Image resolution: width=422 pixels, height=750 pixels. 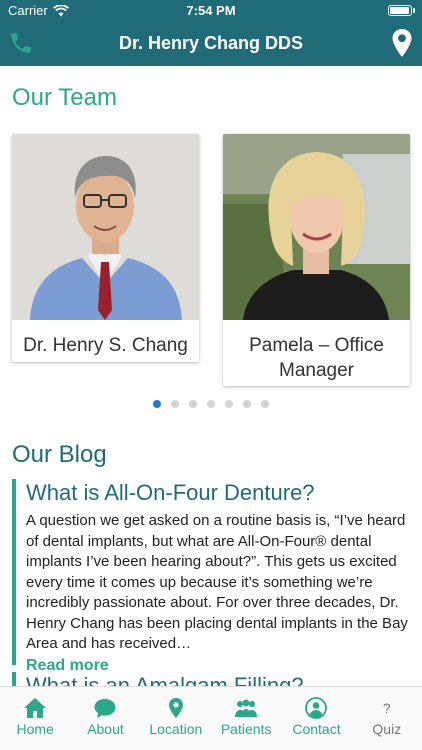 I want to click on team-member-card: Dr. Henry S. Chang, so click(x=105, y=248).